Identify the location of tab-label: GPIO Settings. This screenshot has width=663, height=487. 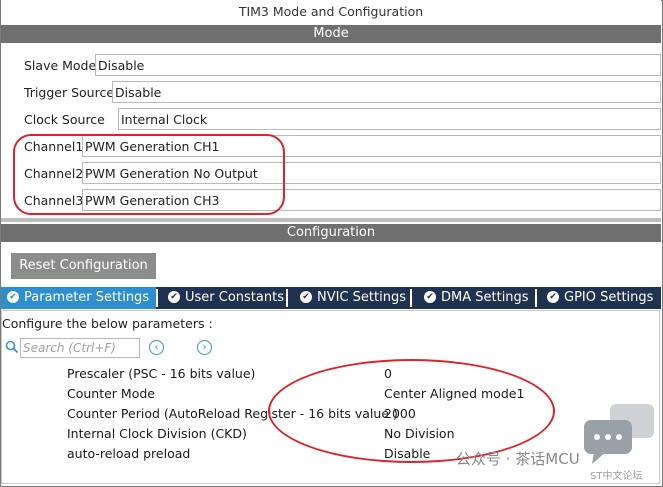
(609, 297).